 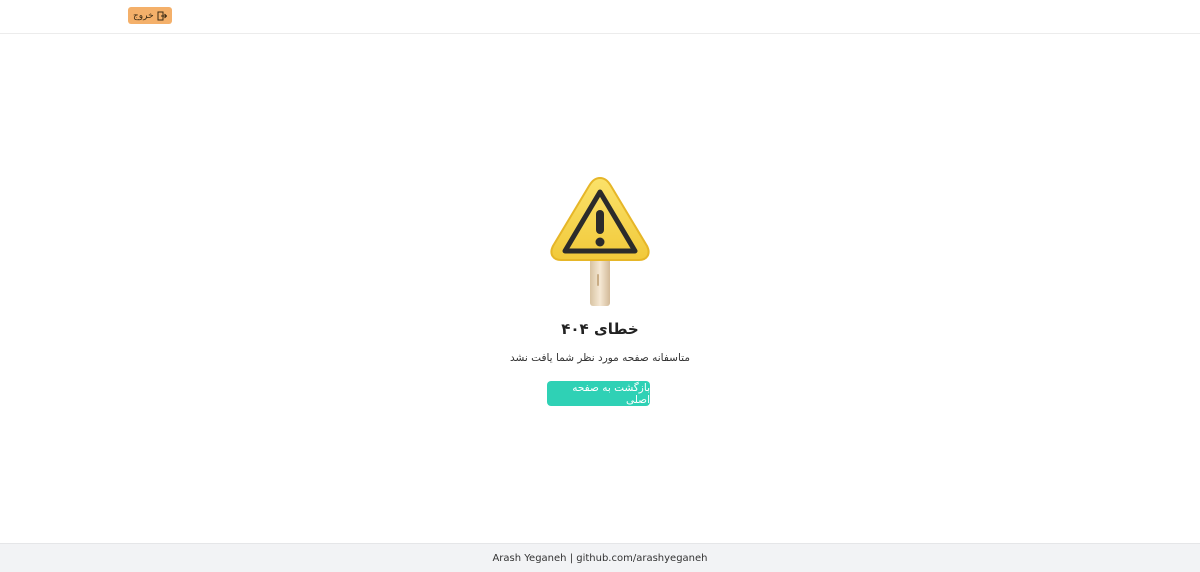 I want to click on warning-sign-icon, so click(x=600, y=241).